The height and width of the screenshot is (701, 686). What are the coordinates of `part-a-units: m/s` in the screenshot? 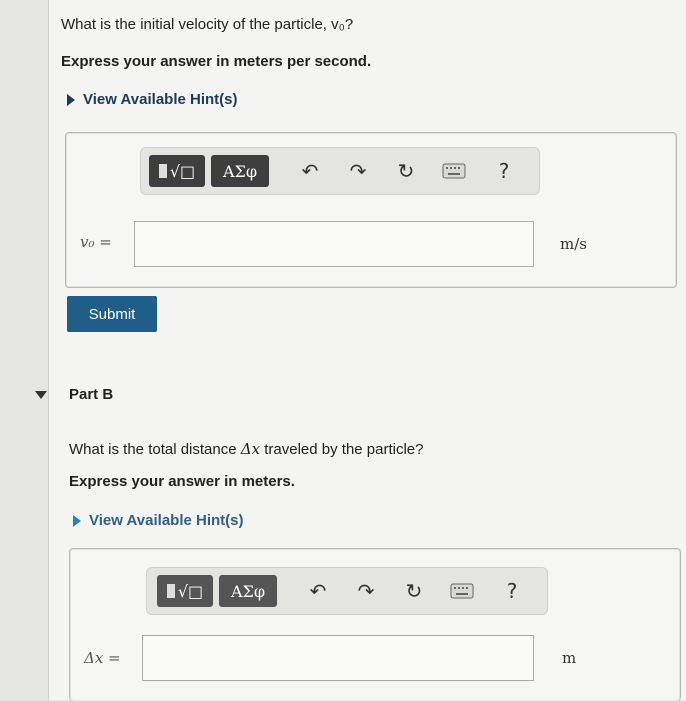 It's located at (573, 244).